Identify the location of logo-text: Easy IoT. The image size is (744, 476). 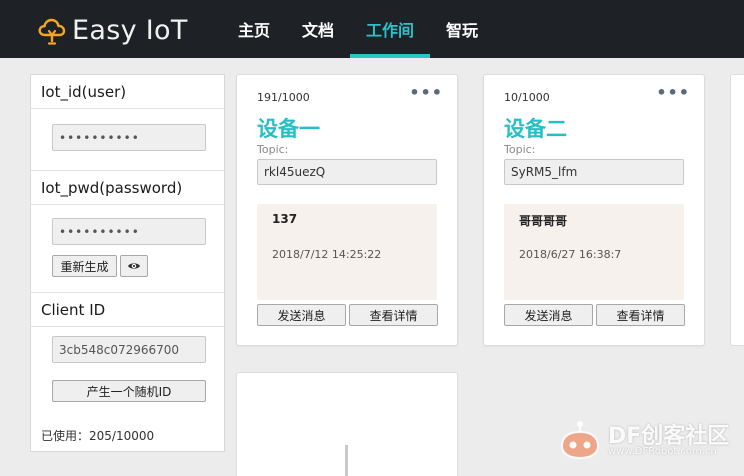
(130, 30).